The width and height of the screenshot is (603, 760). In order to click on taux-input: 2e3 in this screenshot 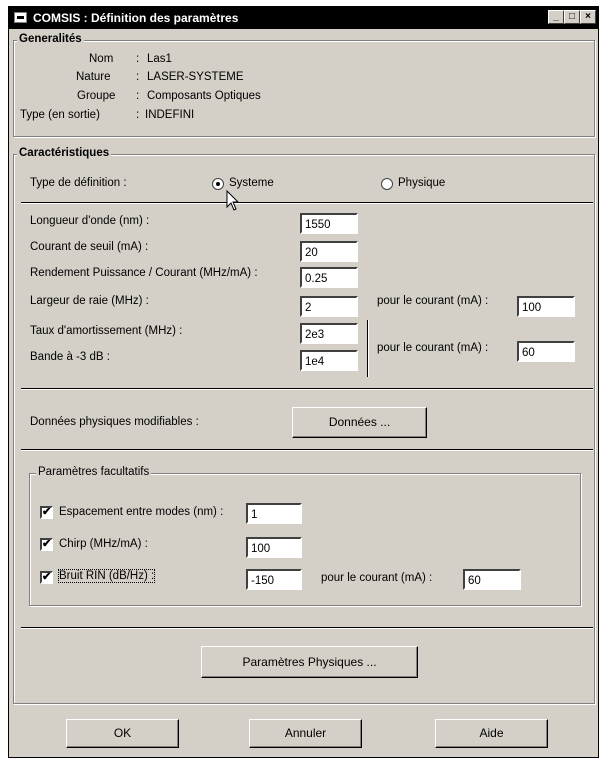, I will do `click(329, 333)`.